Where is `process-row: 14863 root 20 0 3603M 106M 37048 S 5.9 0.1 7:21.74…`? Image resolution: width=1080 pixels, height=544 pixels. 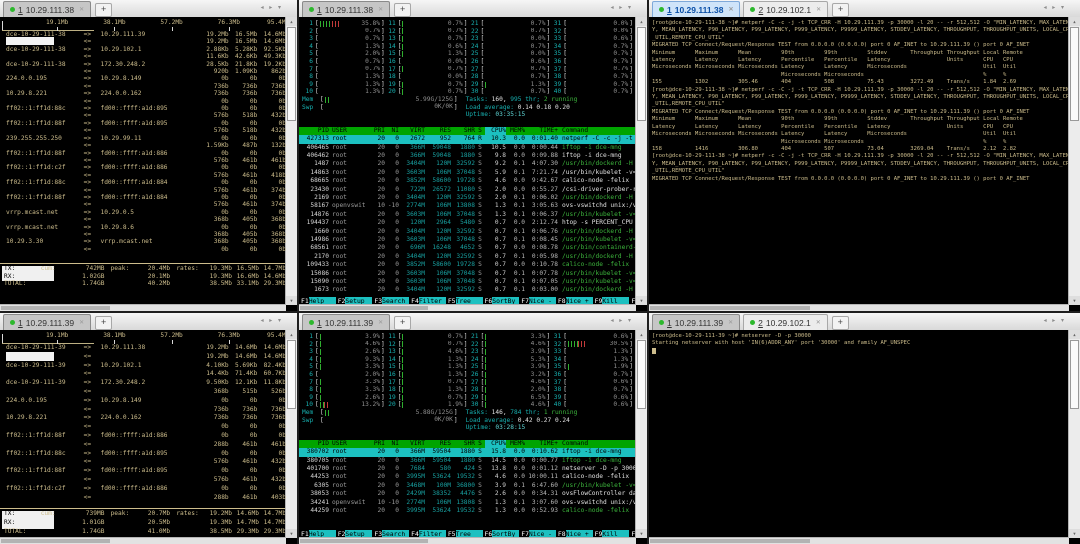
process-row: 14863 root 20 0 3603M 106M 37048 S 5.9 0.1 7:21.74… is located at coordinates (473, 172).